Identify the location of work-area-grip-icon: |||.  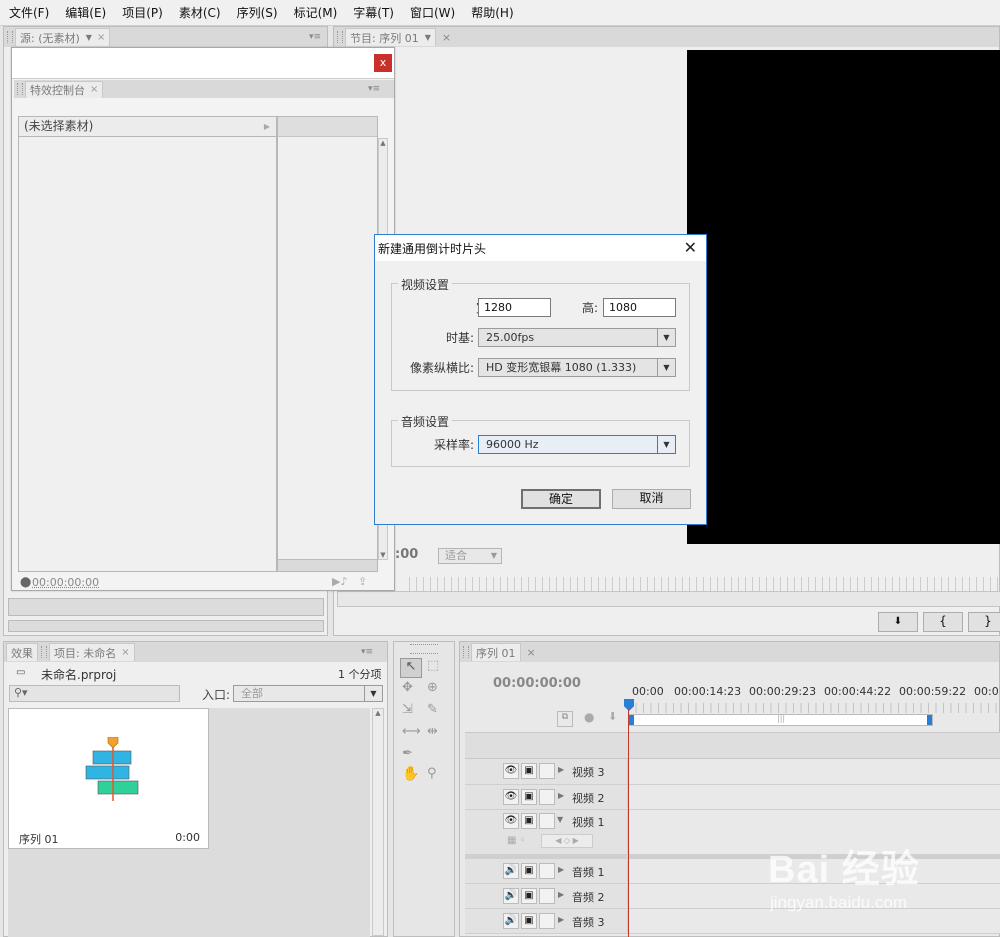
(781, 718).